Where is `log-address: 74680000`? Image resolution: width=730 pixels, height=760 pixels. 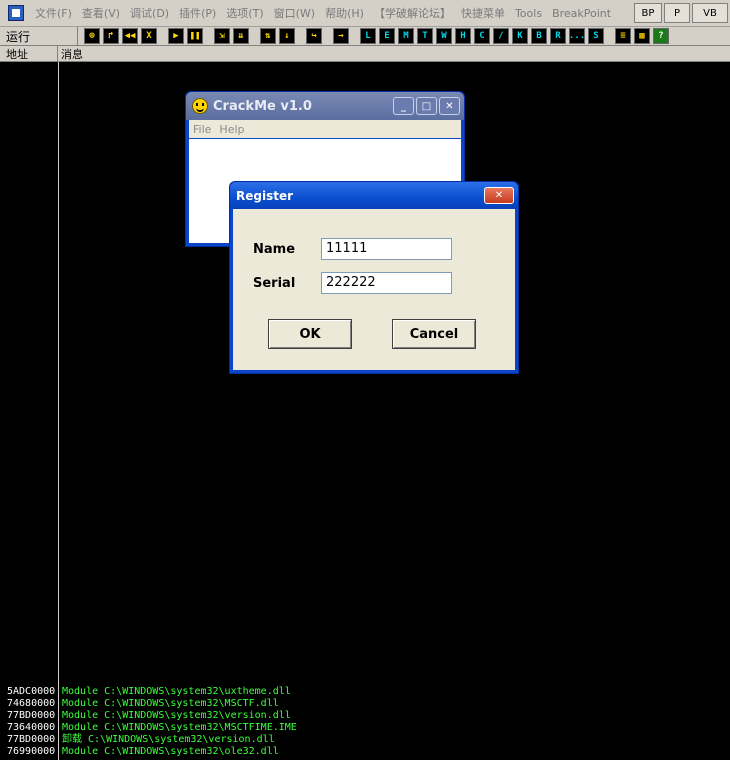 log-address: 74680000 is located at coordinates (31, 703).